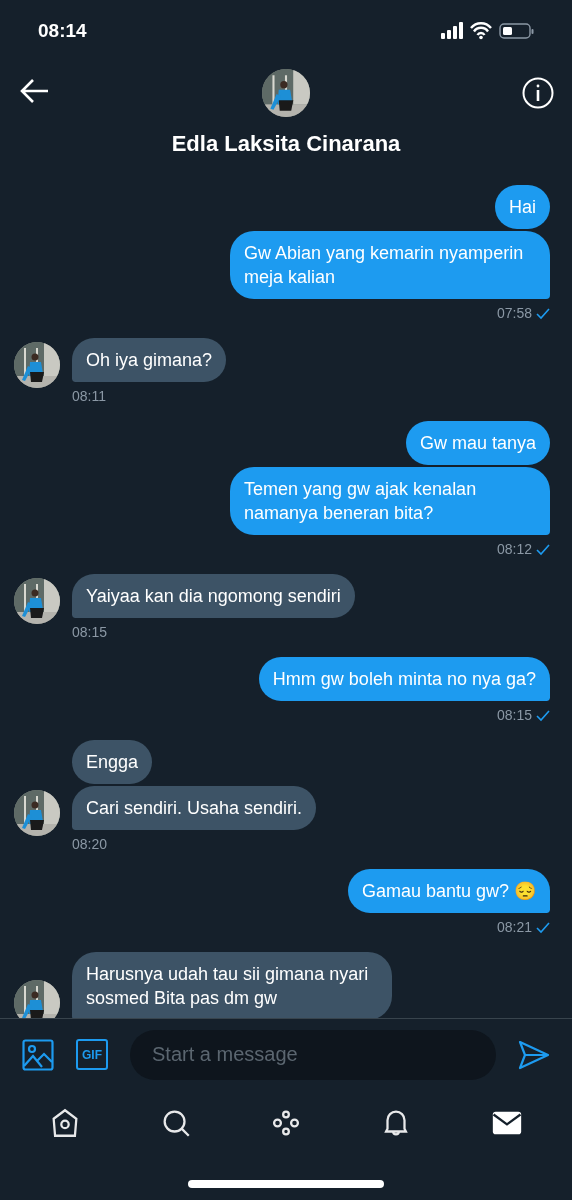 This screenshot has width=572, height=1200. Describe the element at coordinates (92, 1054) in the screenshot. I see `gif-button: GIF` at that location.